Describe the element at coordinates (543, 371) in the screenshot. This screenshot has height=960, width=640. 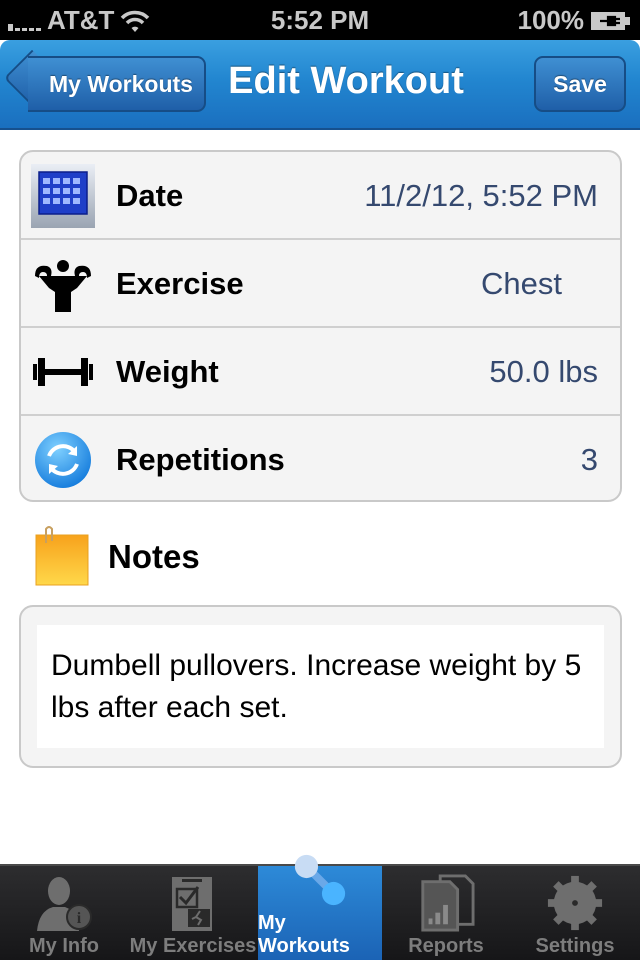
I see `weight-value: 50.0 lbs` at that location.